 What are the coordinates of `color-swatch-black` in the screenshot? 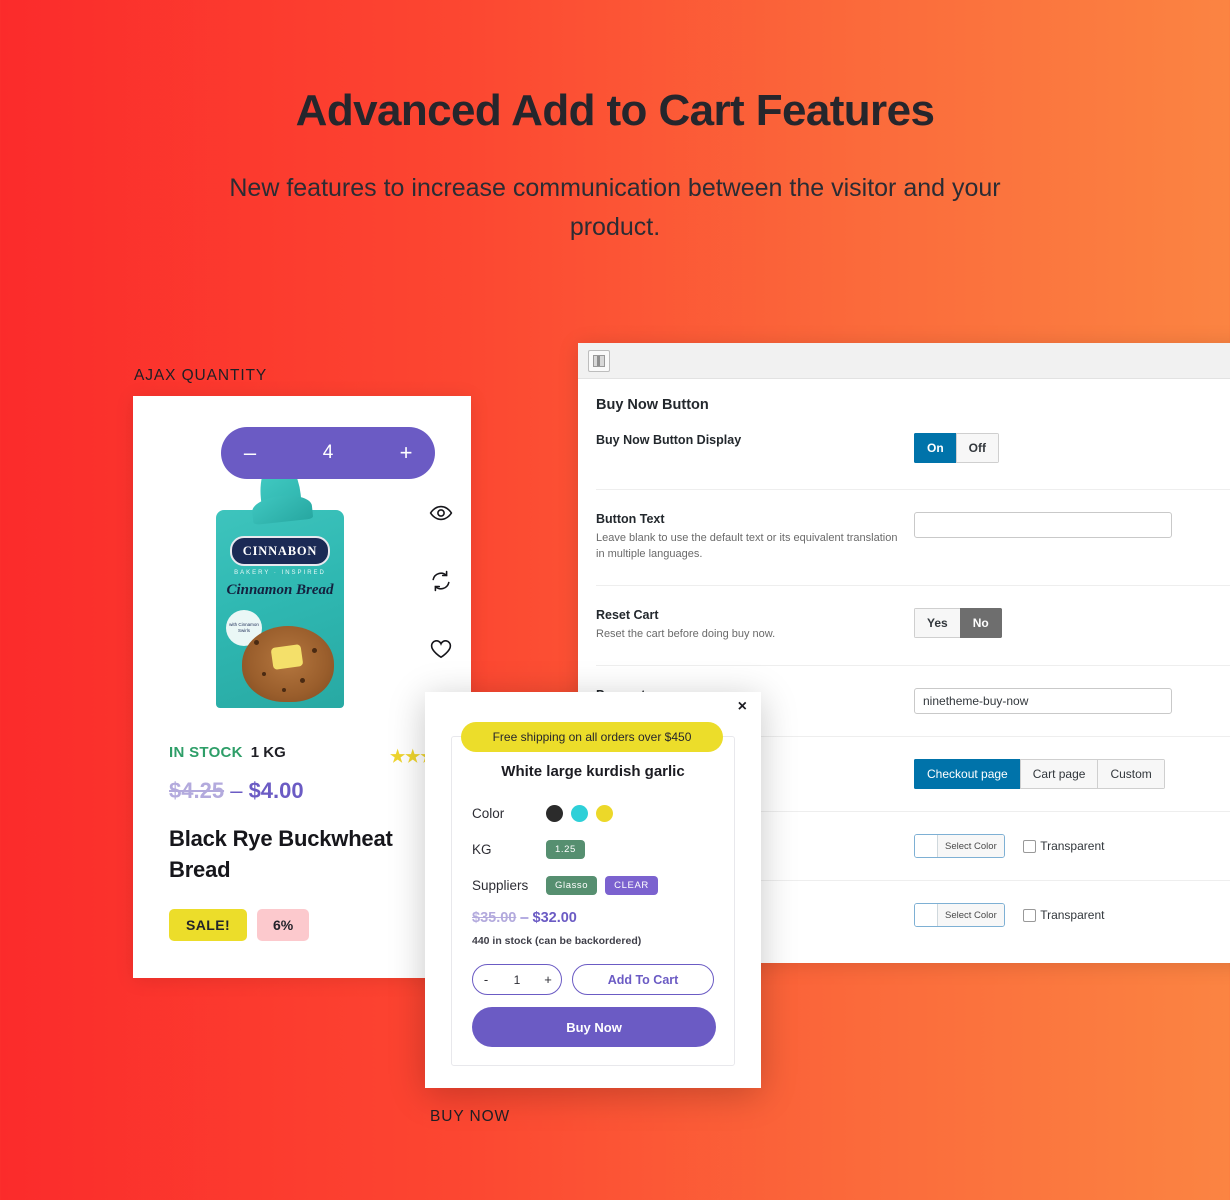 It's located at (554, 813).